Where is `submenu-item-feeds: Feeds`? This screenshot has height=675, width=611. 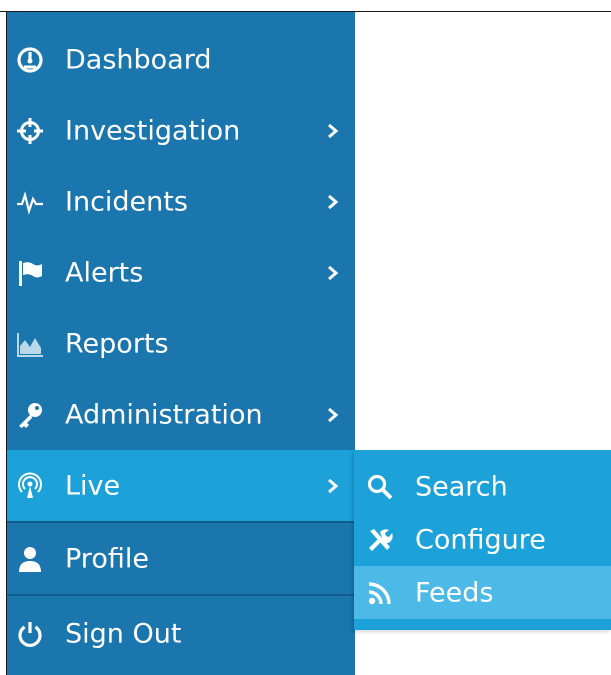 submenu-item-feeds: Feeds is located at coordinates (482, 592).